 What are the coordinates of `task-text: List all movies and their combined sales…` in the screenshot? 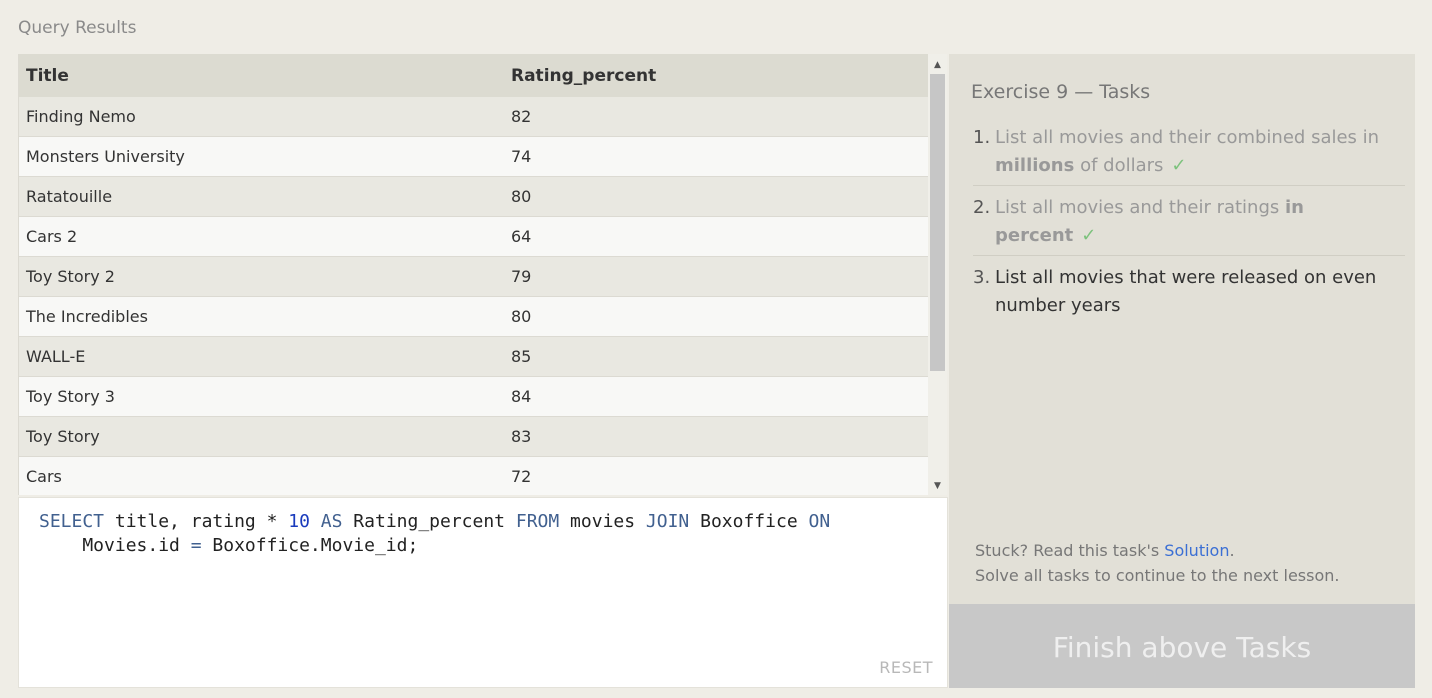 It's located at (1187, 137).